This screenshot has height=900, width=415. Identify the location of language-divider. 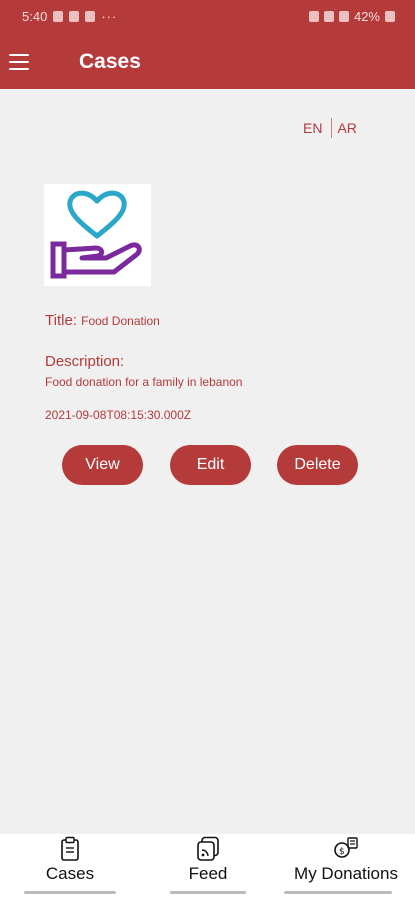
(332, 128).